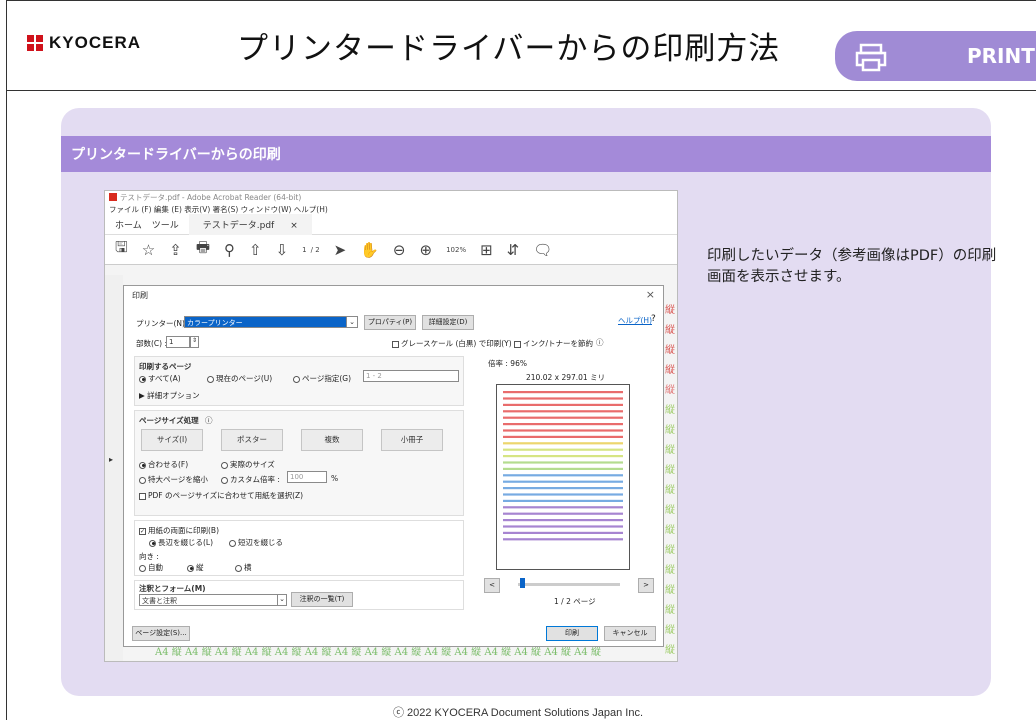 The height and width of the screenshot is (720, 1036). What do you see at coordinates (179, 530) in the screenshot?
I see `duplex-option: ✓ 用紙の両面に印刷(B)` at bounding box center [179, 530].